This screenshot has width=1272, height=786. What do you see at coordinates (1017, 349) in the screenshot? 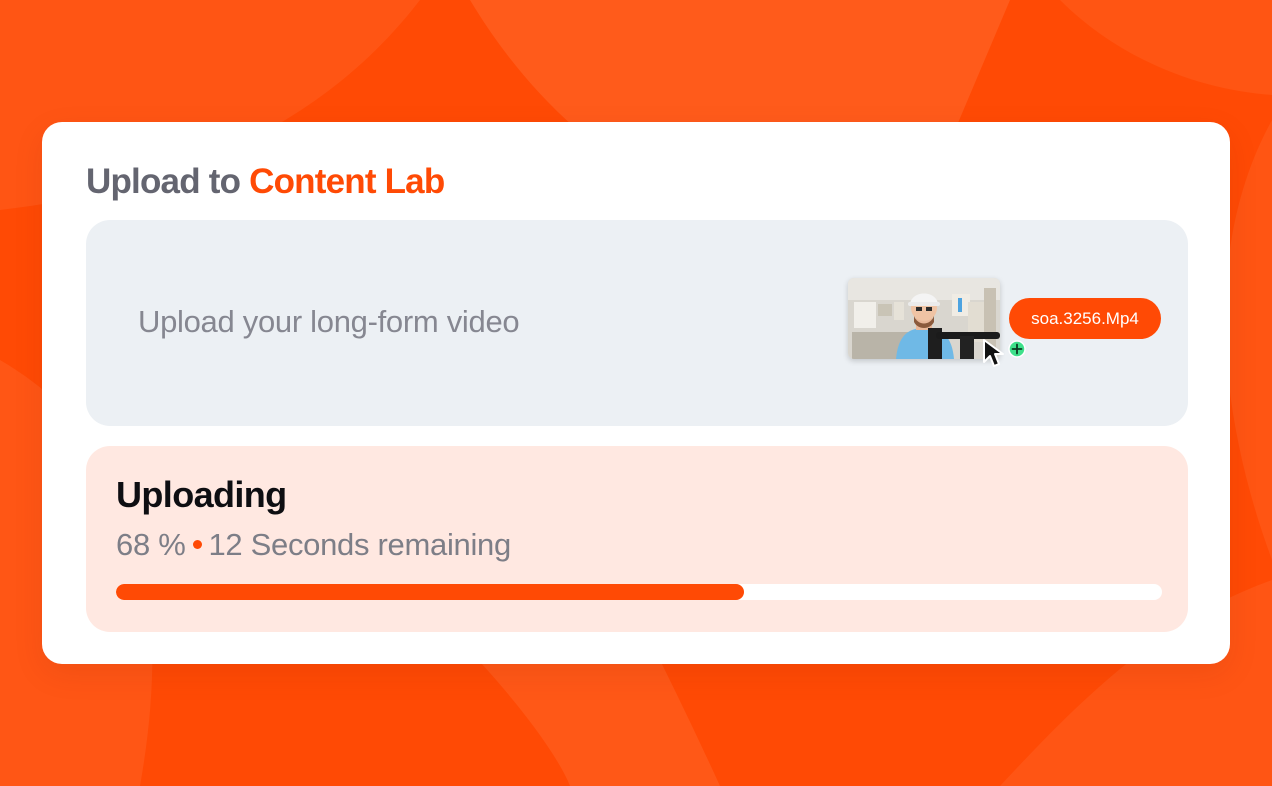
I see `plus-badge-icon` at bounding box center [1017, 349].